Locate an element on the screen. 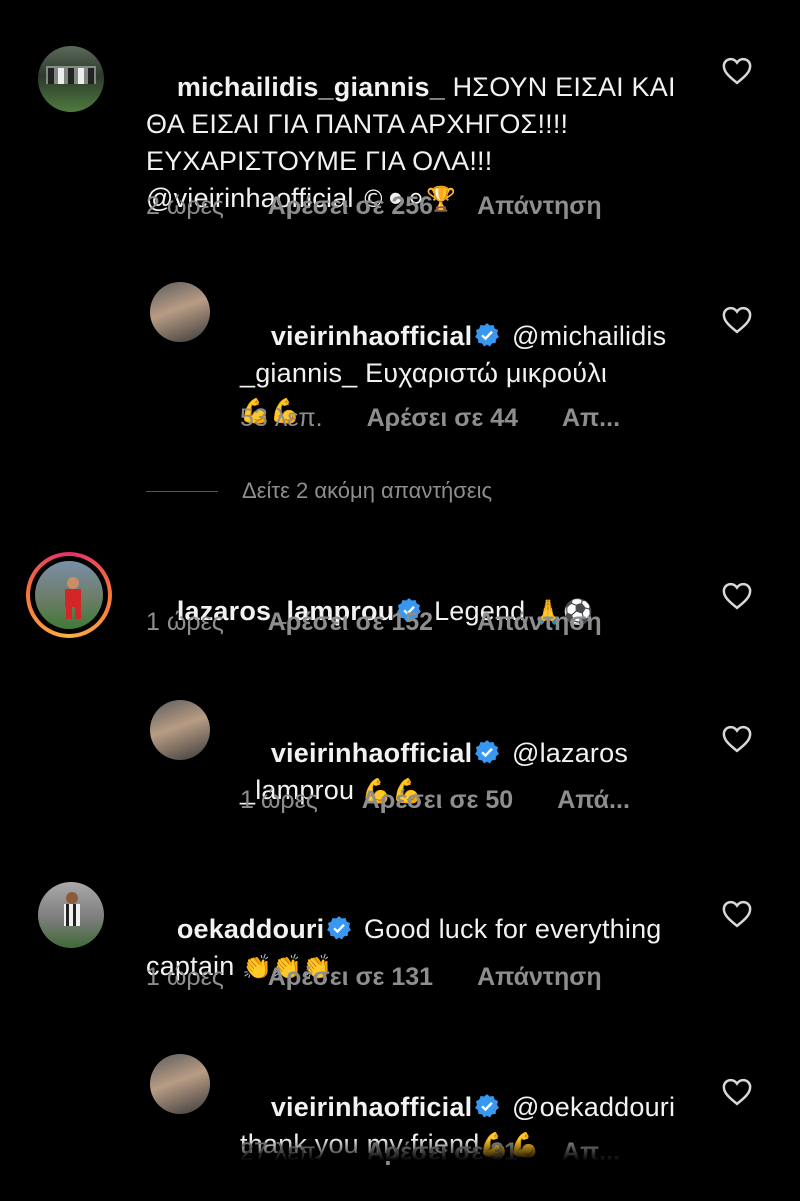  view-more-replies-button: Δείτε 2 ακόμη απαντήσεις is located at coordinates (319, 491).